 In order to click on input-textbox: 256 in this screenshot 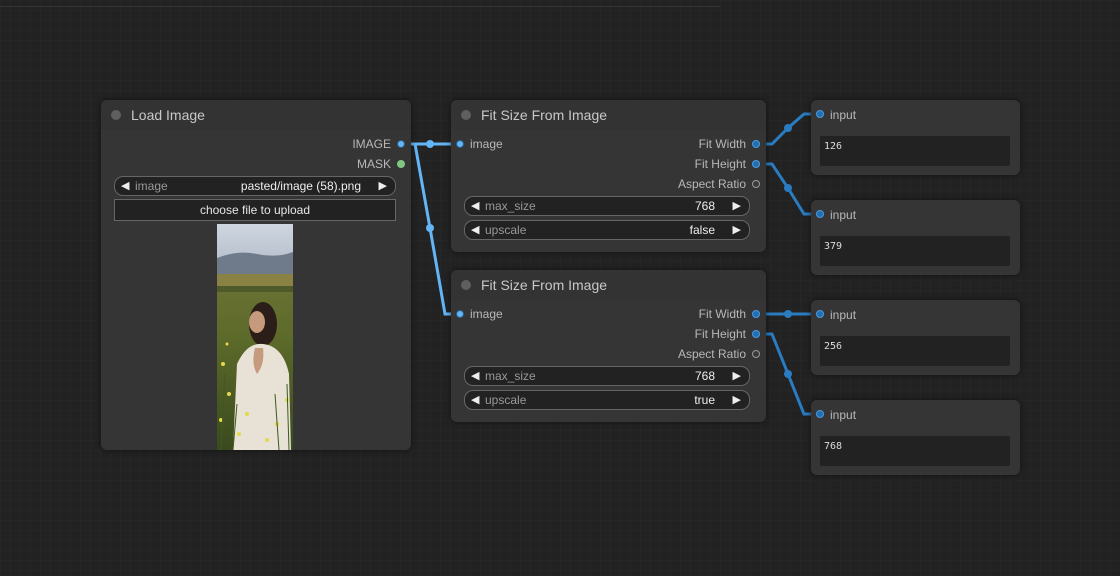, I will do `click(915, 351)`.